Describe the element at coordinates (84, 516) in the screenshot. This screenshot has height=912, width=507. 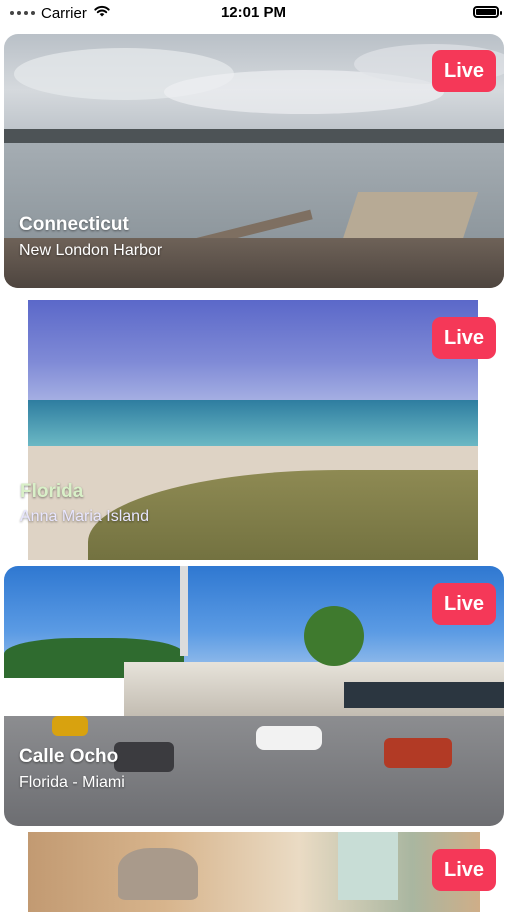
I see `camera-location-florida: Anna Maria Island` at that location.